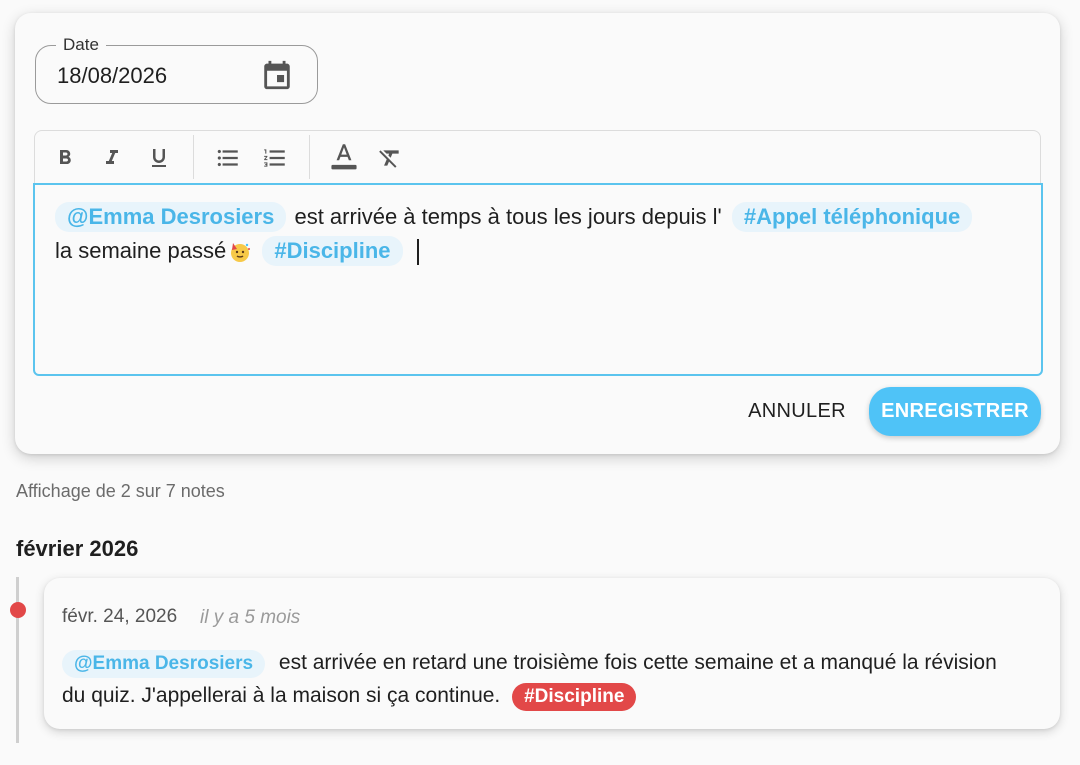 This screenshot has width=1080, height=765. Describe the element at coordinates (241, 253) in the screenshot. I see `party-face-emoji-icon` at that location.